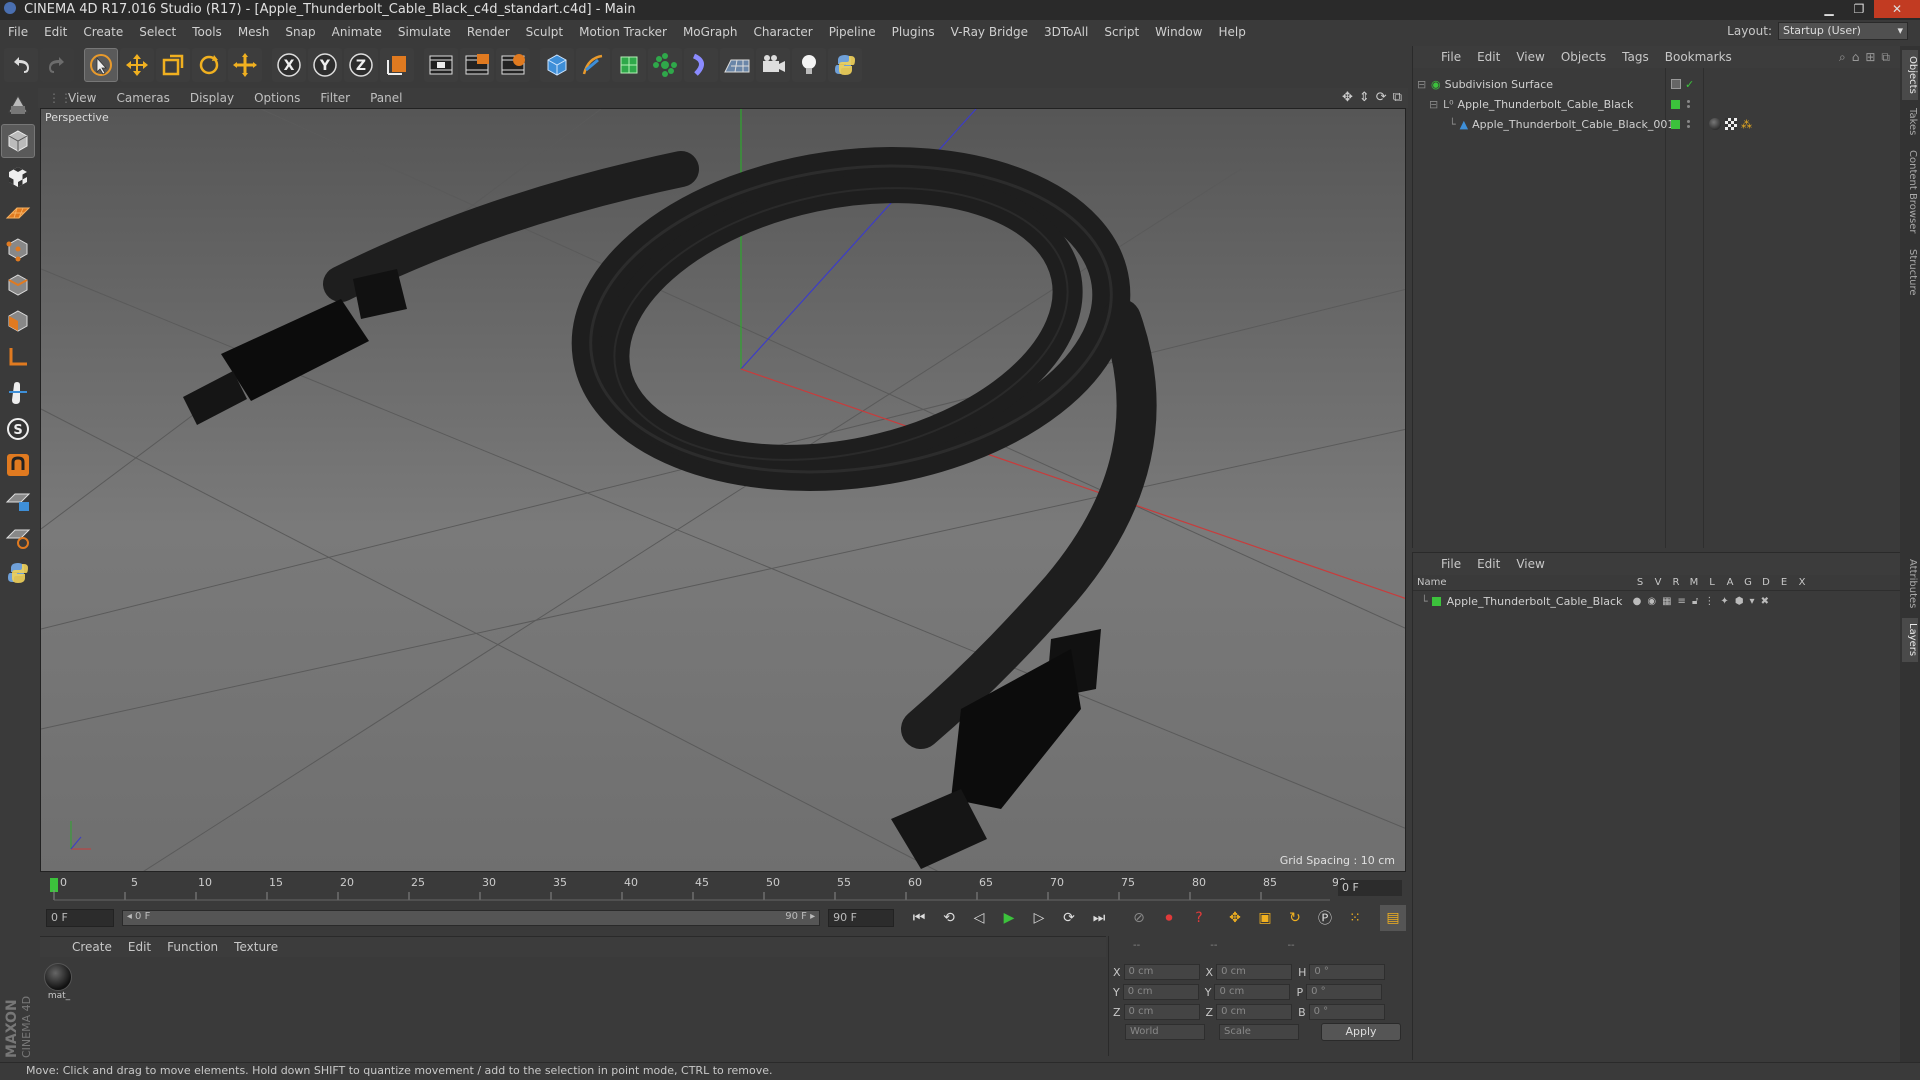 The width and height of the screenshot is (1920, 1080). Describe the element at coordinates (623, 32) in the screenshot. I see `menu-motion-tracker: Motion Tracker` at that location.